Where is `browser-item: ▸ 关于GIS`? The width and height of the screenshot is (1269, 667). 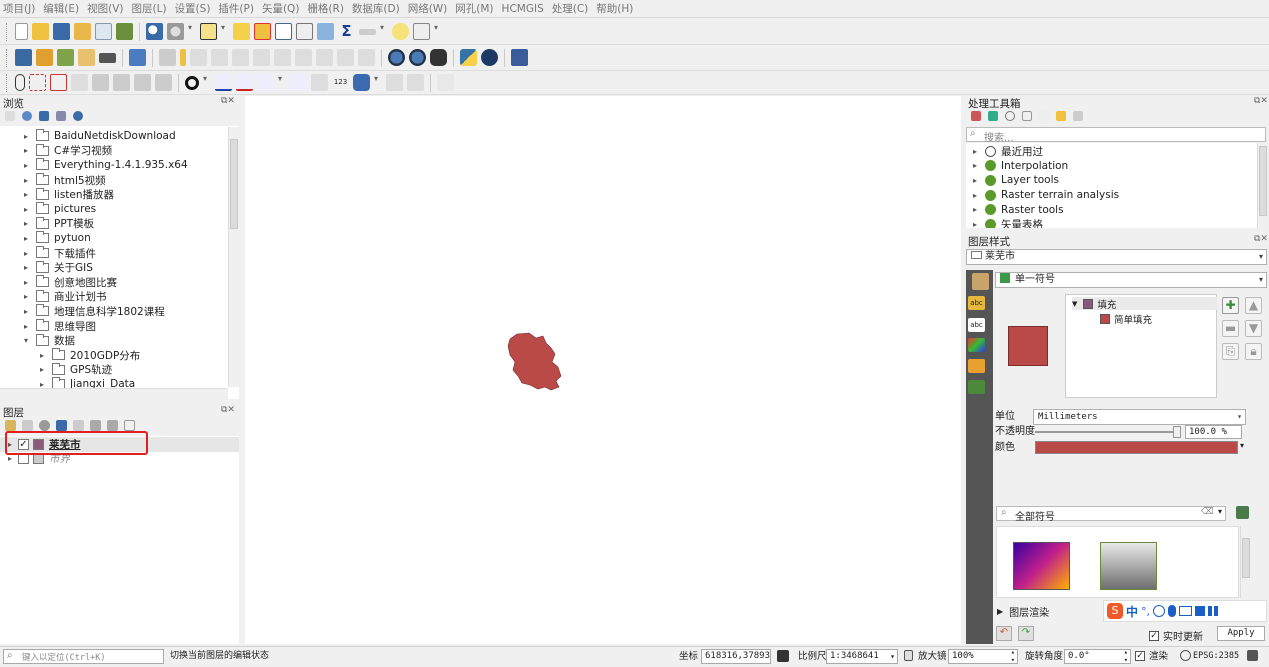
browser-item: ▸ 关于GIS is located at coordinates (46, 267).